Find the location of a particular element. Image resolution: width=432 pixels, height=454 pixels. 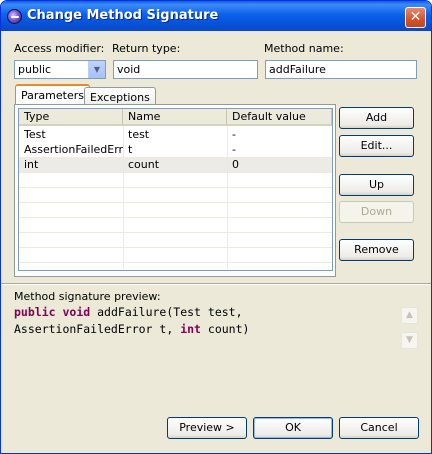

preview-button: Preview > is located at coordinates (207, 428).